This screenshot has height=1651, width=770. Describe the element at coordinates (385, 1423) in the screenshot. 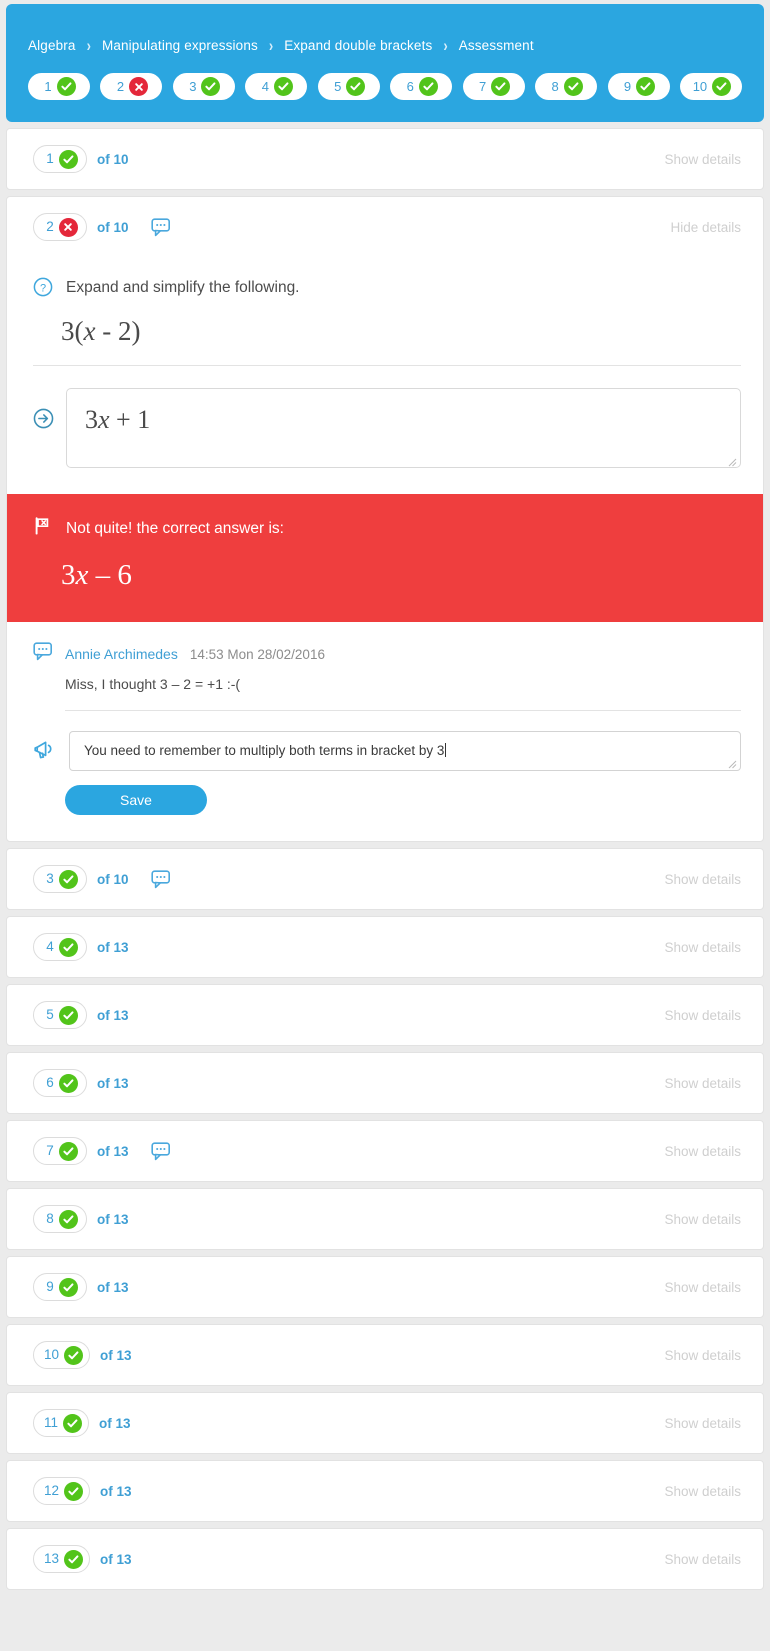

I see `question-row-header: 11 of 13 Show details` at that location.